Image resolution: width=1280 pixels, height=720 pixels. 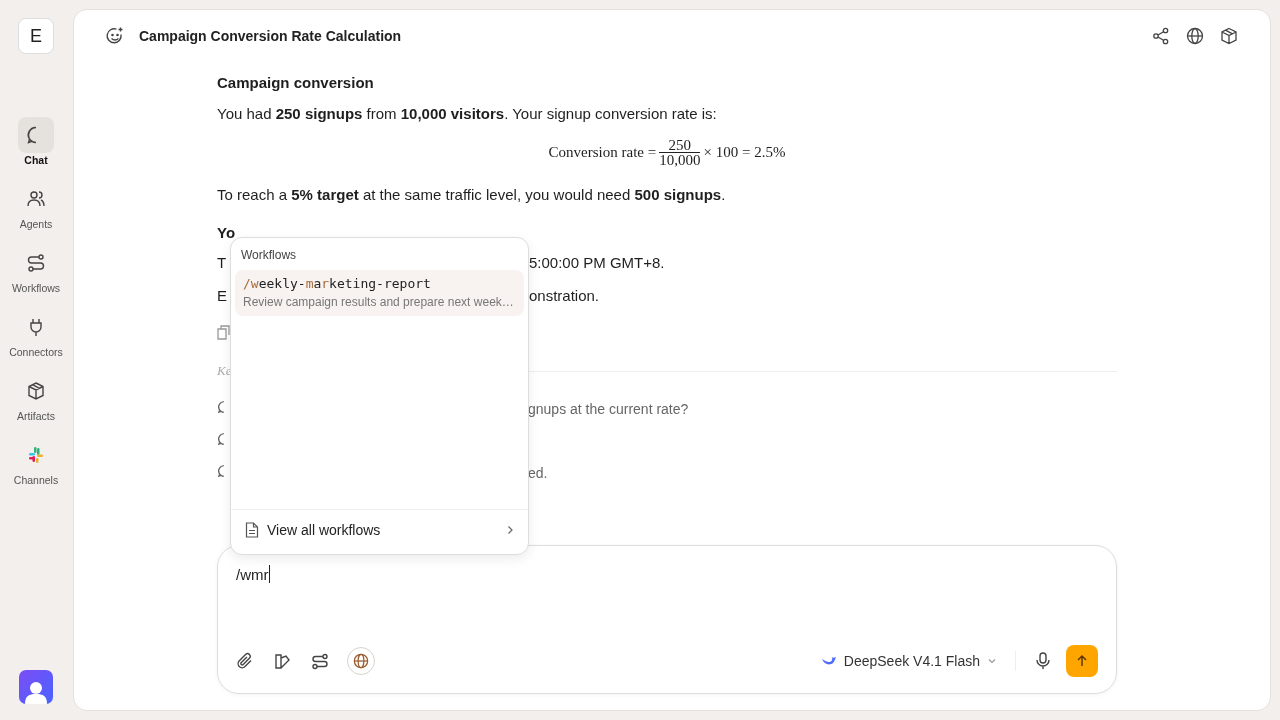 I want to click on text-fragment: 5:00:00 PM GMT+8., so click(x=597, y=263).